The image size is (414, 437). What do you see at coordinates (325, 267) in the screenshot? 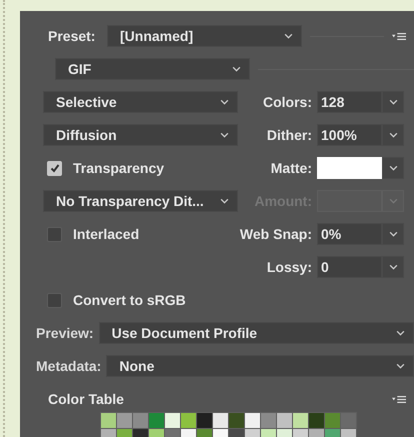
I see `field-value: 0` at bounding box center [325, 267].